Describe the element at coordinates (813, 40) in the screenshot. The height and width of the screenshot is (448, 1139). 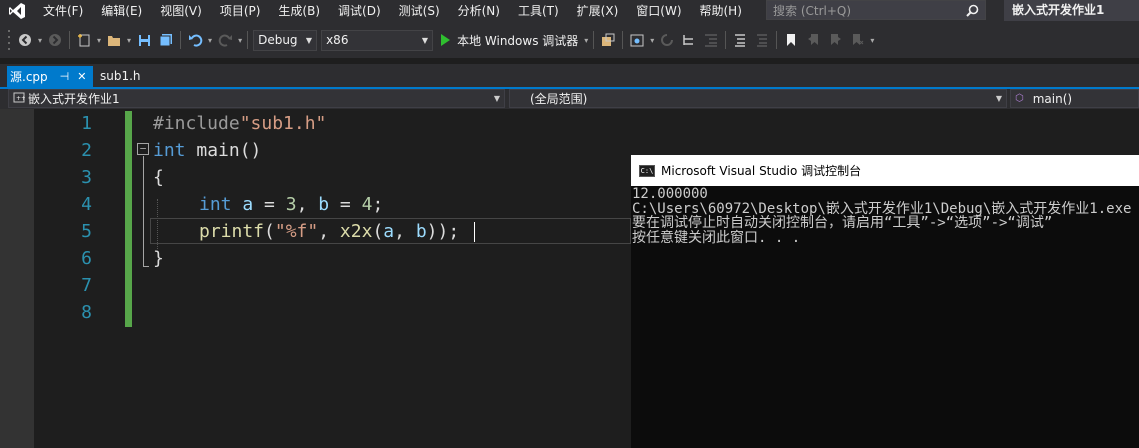
I see `prev-bookmark-icon` at that location.